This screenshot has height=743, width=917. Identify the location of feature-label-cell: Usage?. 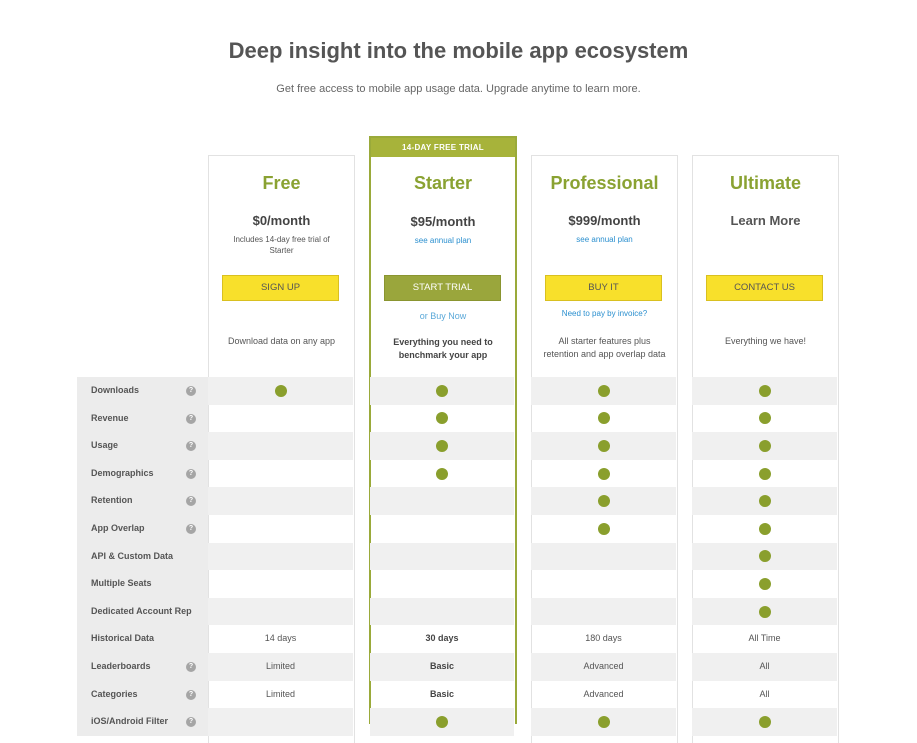
(142, 446).